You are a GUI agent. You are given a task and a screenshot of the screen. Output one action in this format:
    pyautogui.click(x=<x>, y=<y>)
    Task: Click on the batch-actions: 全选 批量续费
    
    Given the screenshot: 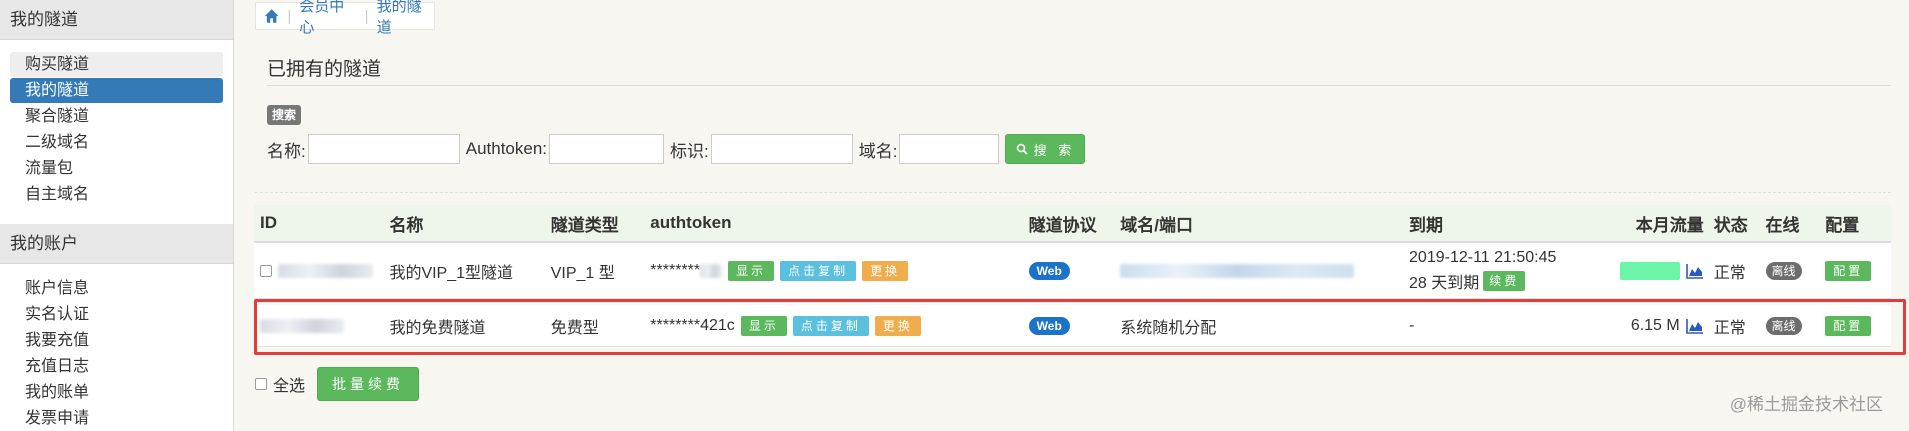 What is the action you would take?
    pyautogui.click(x=337, y=384)
    